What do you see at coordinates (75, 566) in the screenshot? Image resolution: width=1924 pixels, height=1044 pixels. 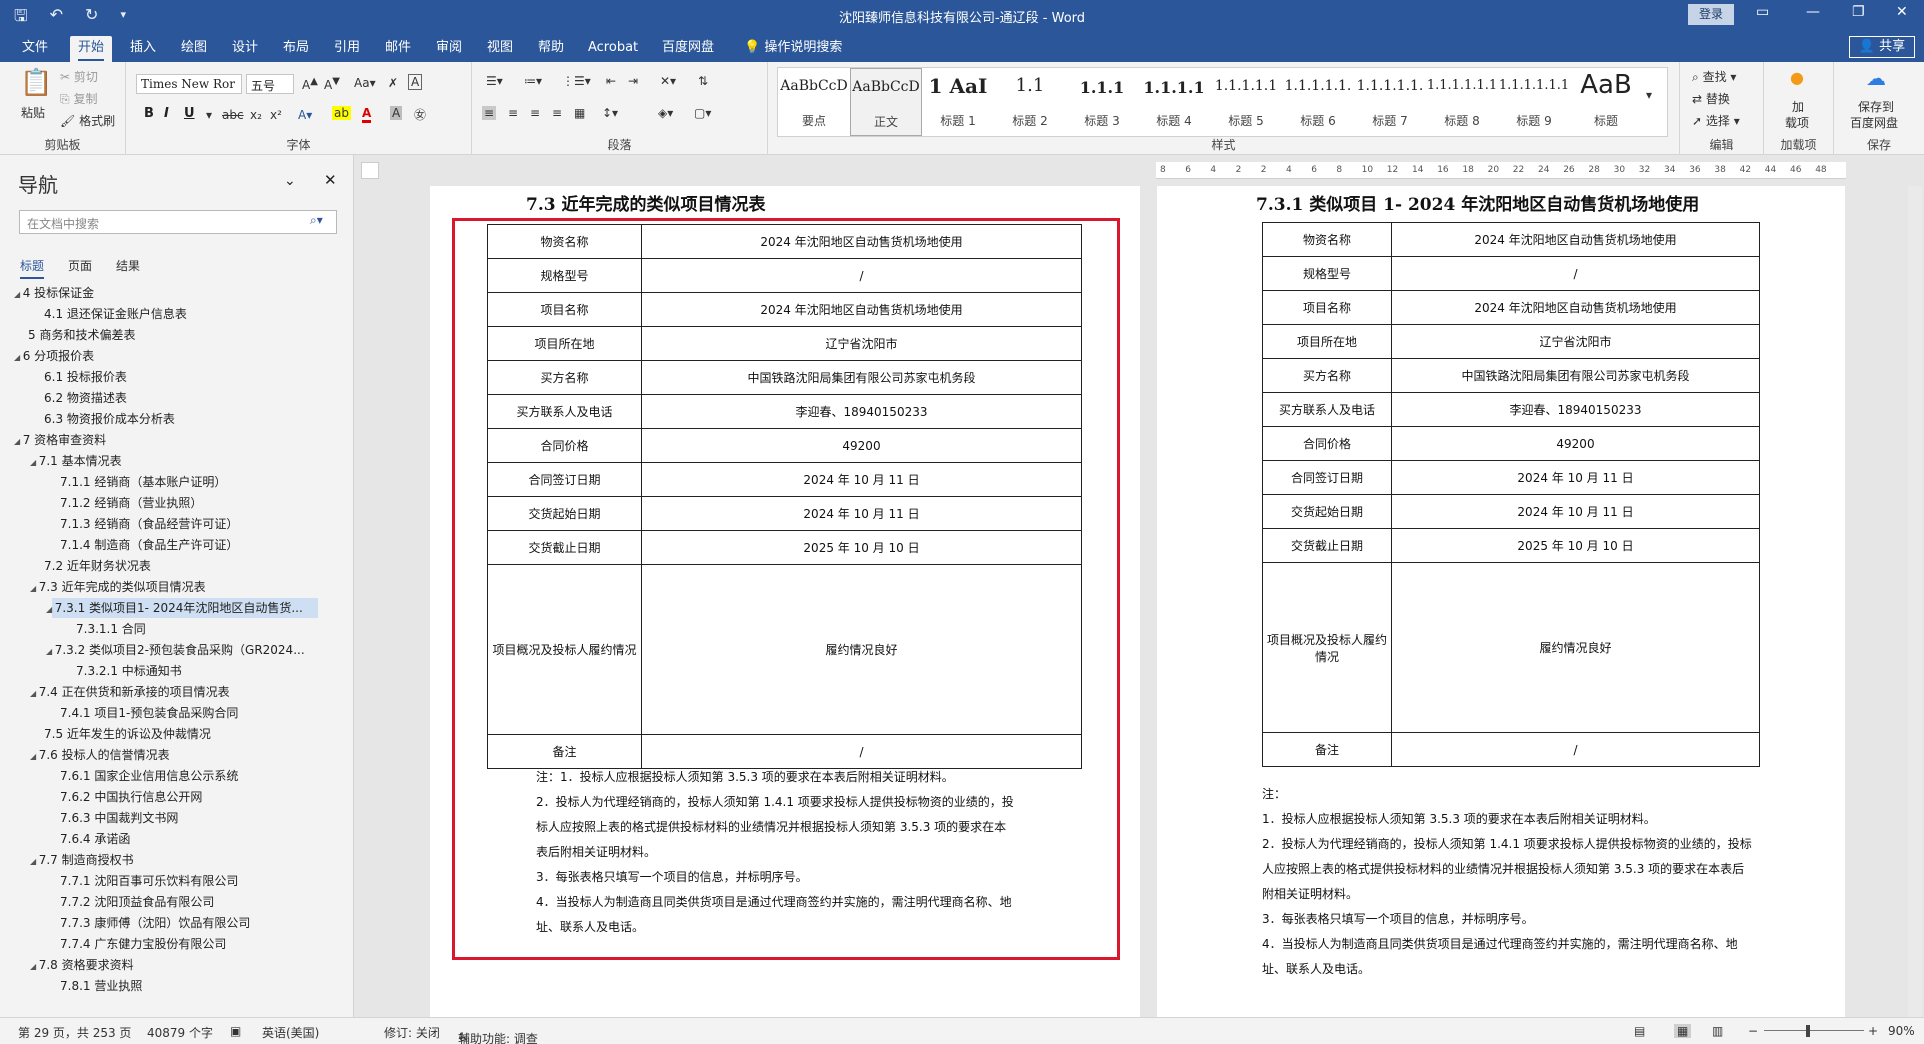 I see `nav-heading-item: 7.2 近年财务状况表` at bounding box center [75, 566].